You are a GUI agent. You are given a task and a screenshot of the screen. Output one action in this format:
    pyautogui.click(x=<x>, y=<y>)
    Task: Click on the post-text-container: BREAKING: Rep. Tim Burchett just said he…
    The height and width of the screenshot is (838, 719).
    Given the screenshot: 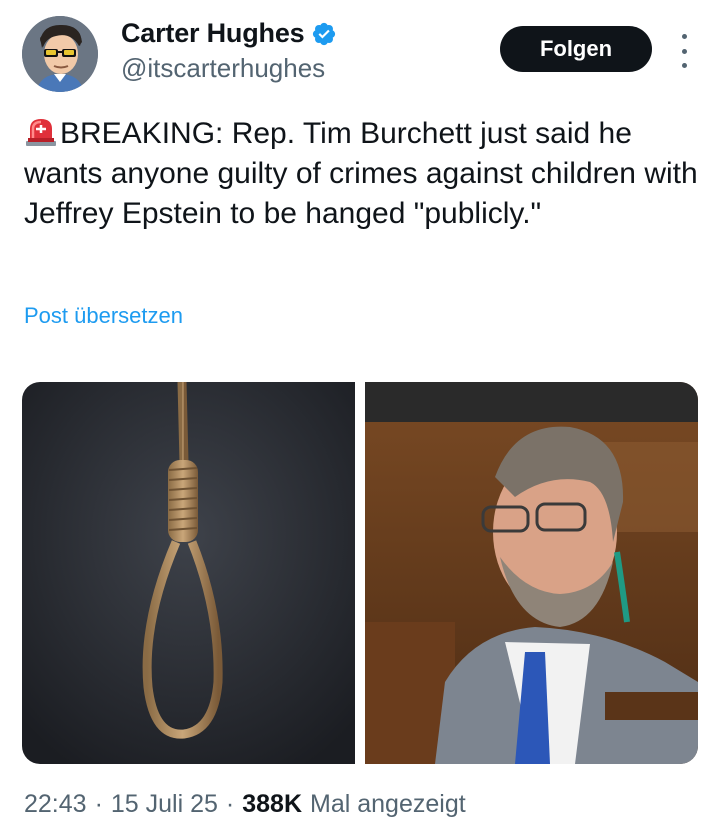 What is the action you would take?
    pyautogui.click(x=364, y=174)
    